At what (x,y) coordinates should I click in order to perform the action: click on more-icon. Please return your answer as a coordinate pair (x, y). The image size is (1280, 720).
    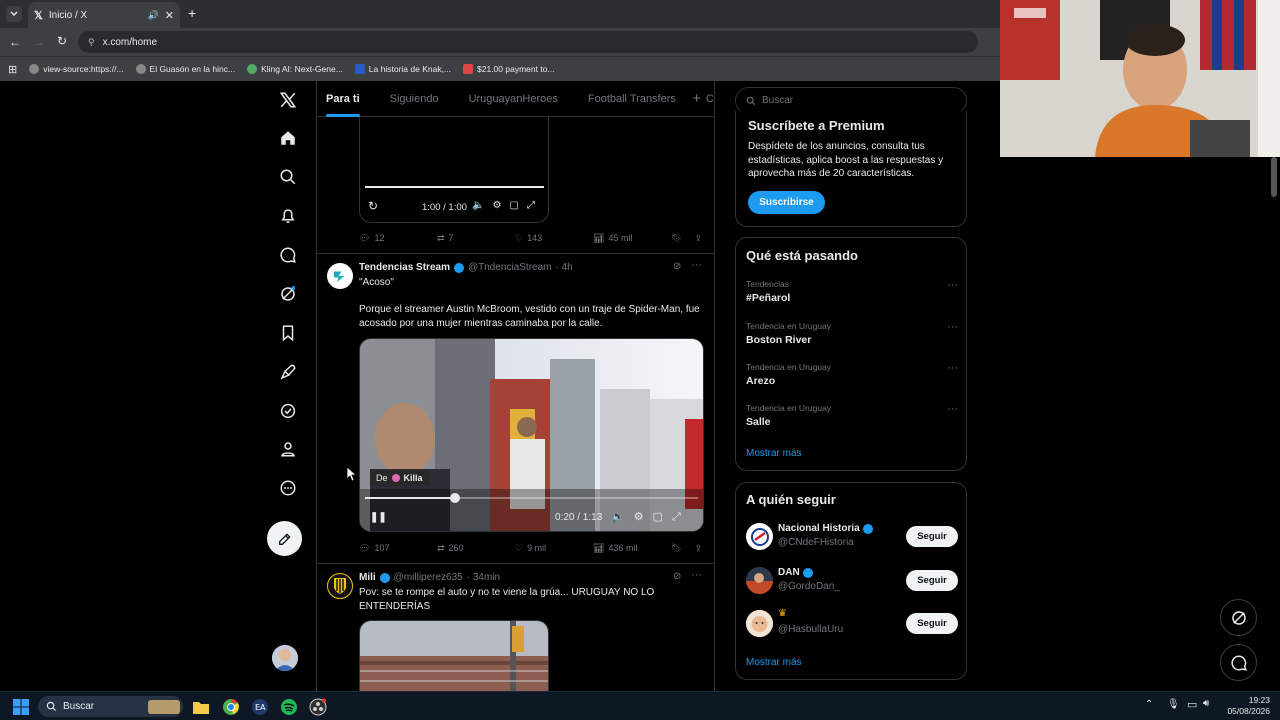
    Looking at the image, I should click on (288, 488).